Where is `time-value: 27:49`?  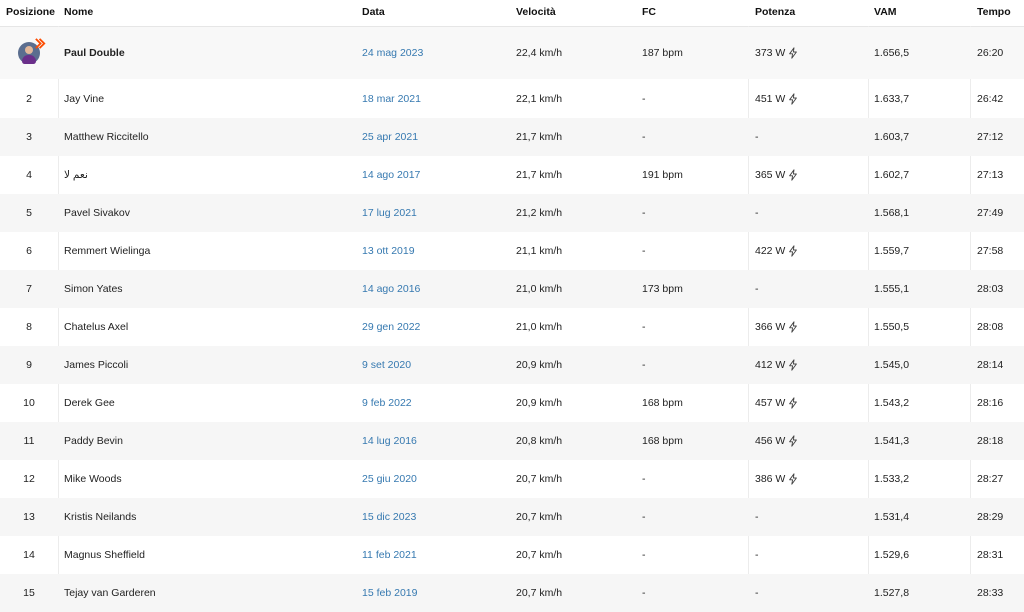 time-value: 27:49 is located at coordinates (990, 213).